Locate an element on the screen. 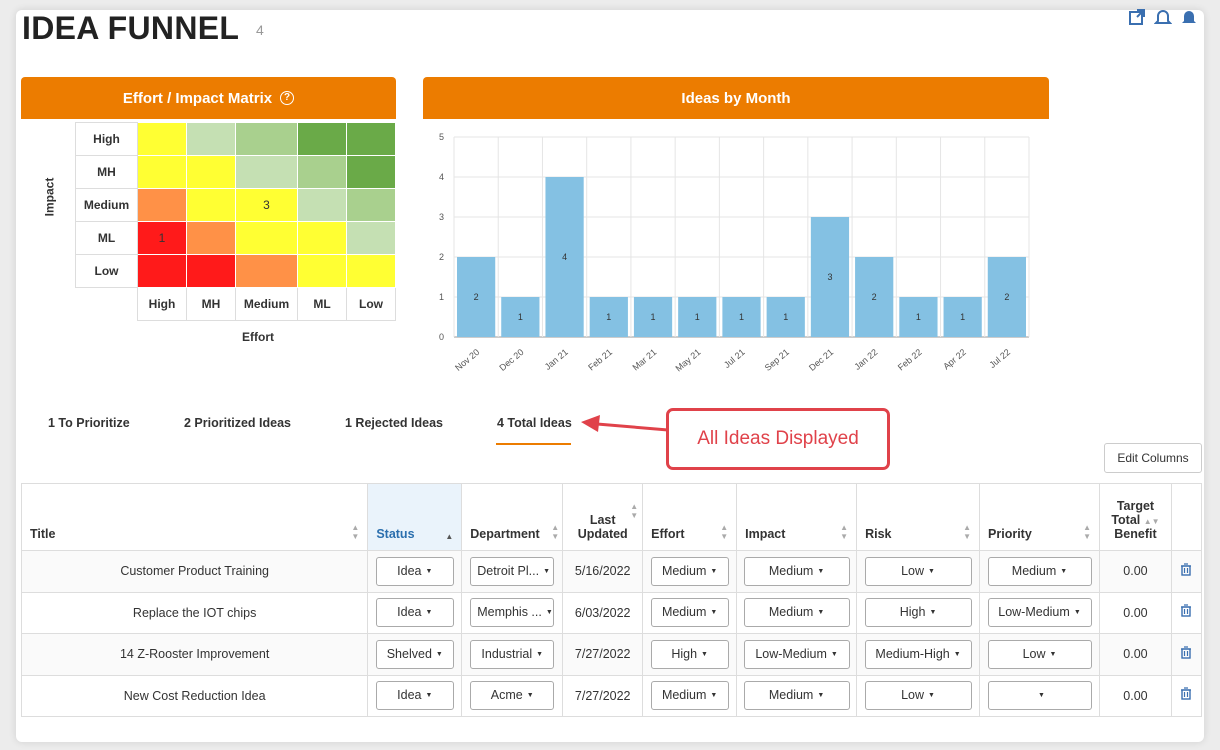 The height and width of the screenshot is (750, 1220). column-header-risk: Risk ▲ ▼ is located at coordinates (918, 517).